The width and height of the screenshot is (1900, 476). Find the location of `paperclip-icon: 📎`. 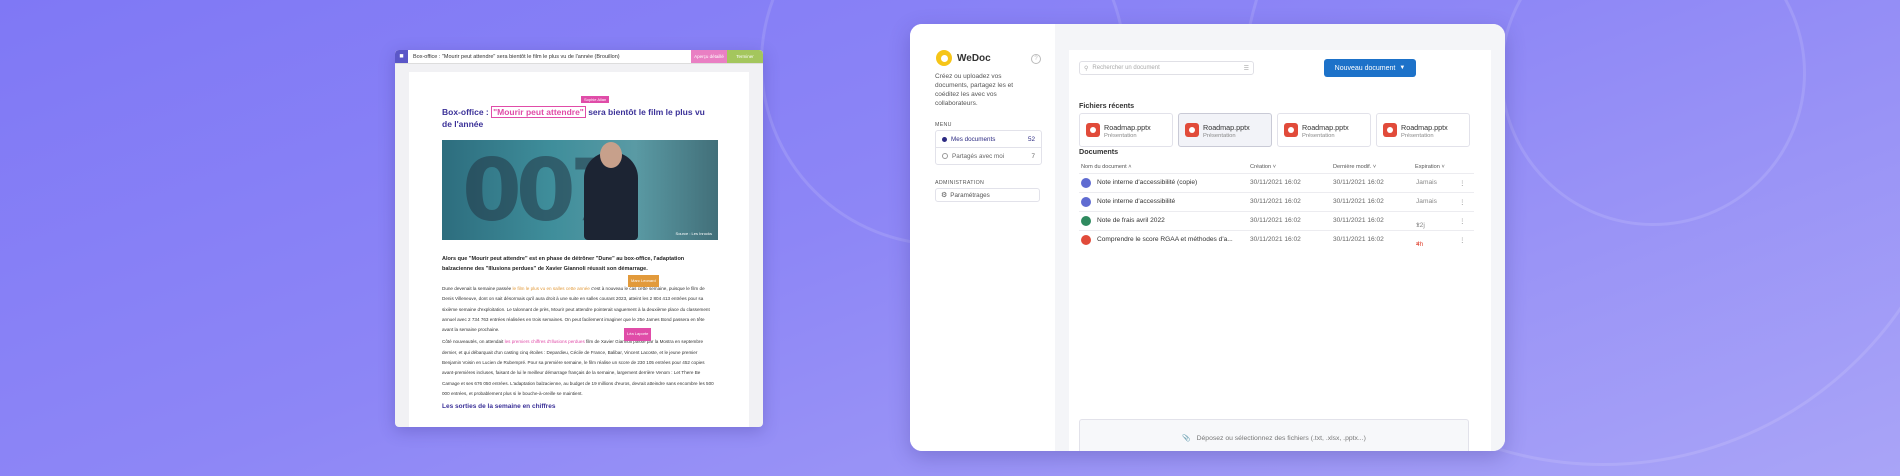

paperclip-icon: 📎 is located at coordinates (1186, 438).